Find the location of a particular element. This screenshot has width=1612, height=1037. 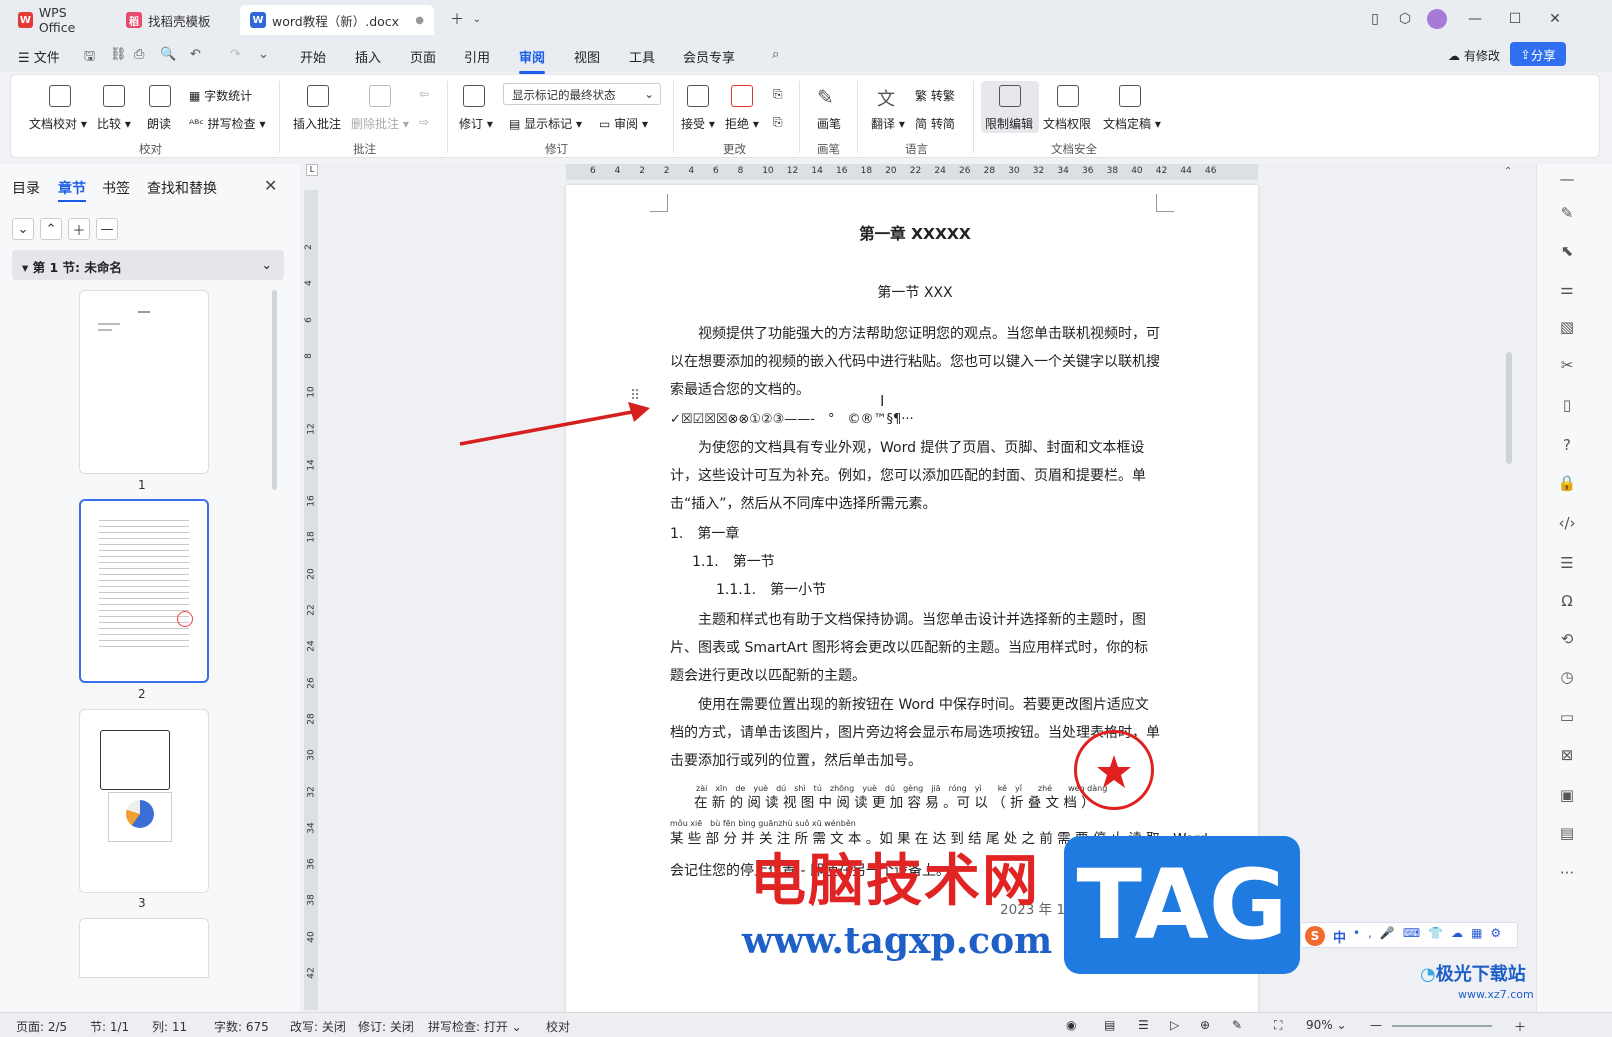

redo-icon: ↷ is located at coordinates (235, 54).